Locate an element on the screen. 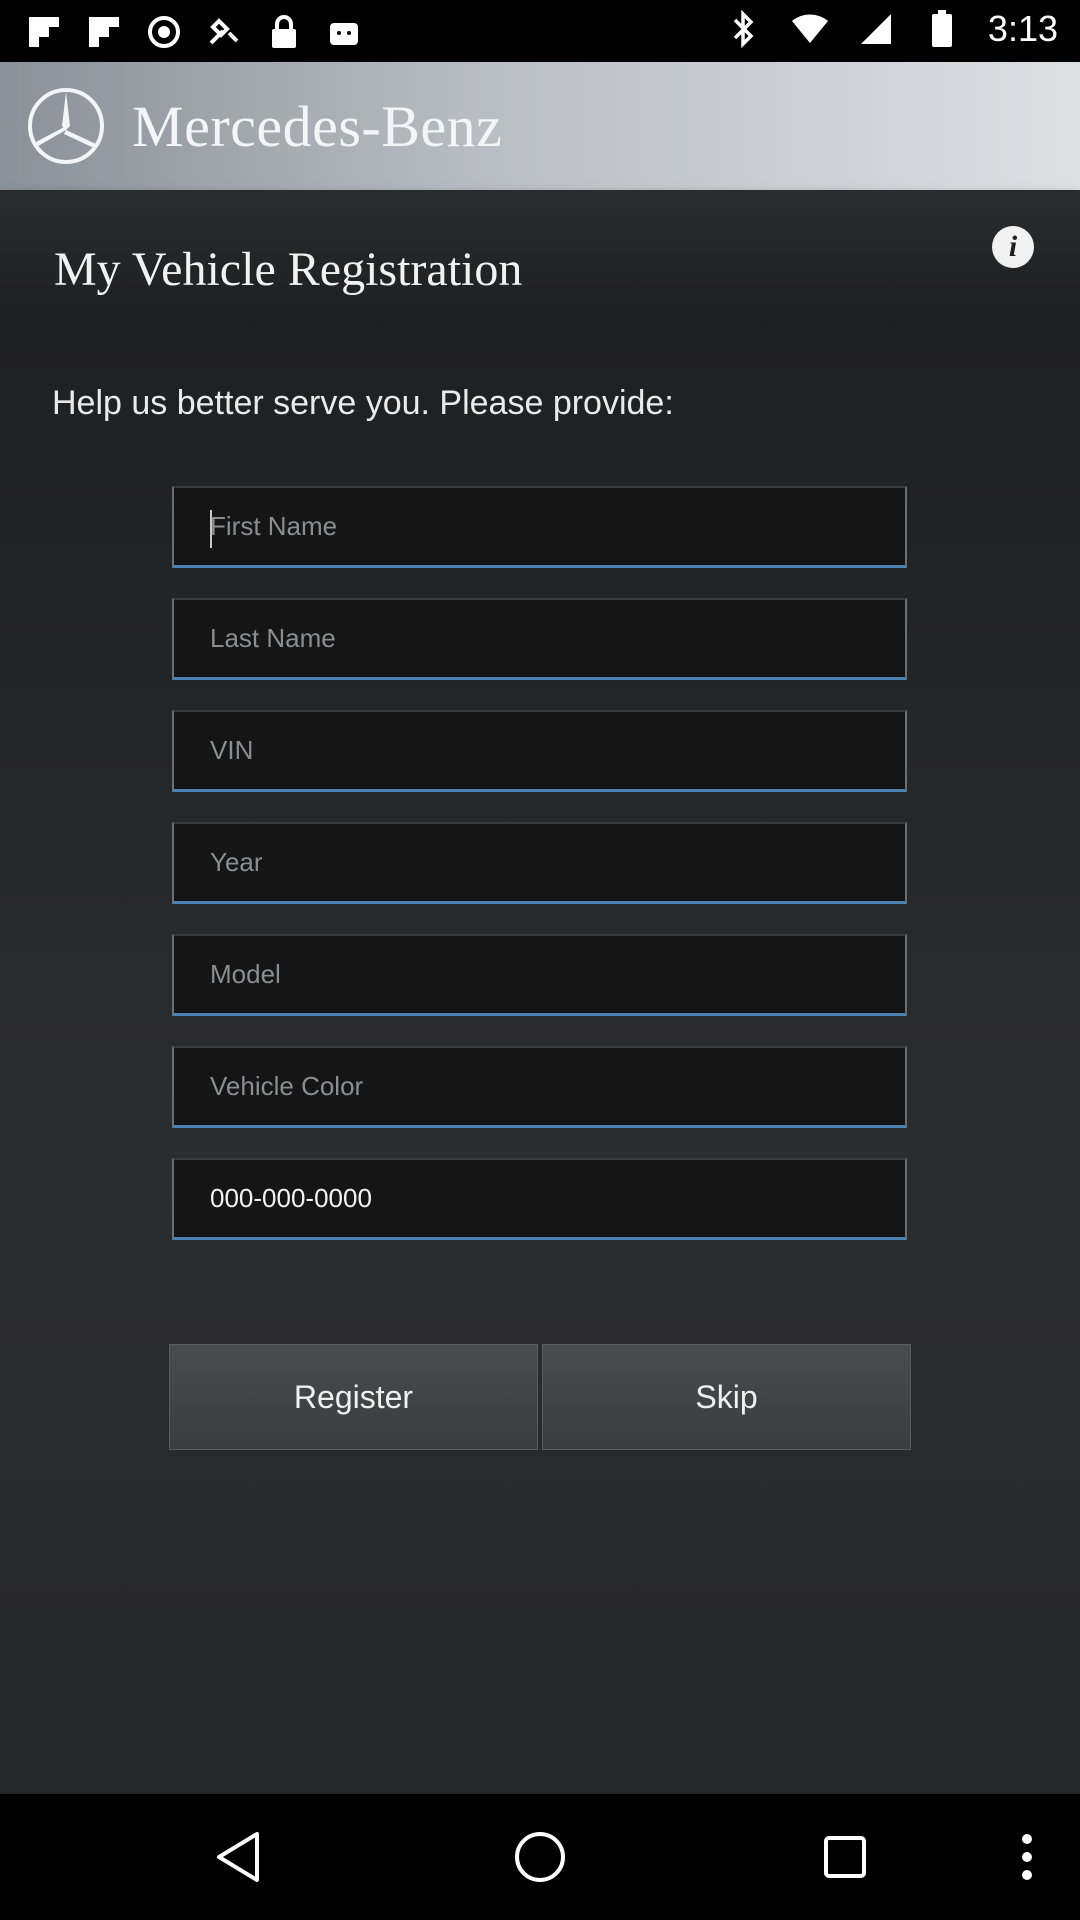 The height and width of the screenshot is (1920, 1080). back-icon is located at coordinates (238, 1857).